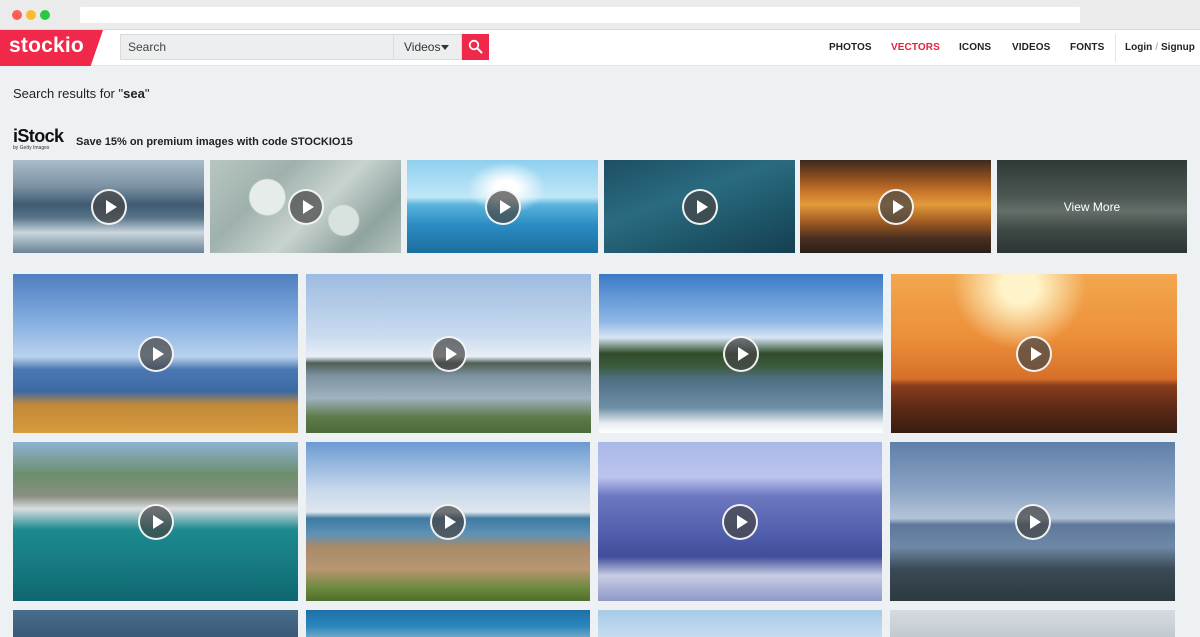 This screenshot has height=637, width=1200. I want to click on search-input, so click(257, 47).